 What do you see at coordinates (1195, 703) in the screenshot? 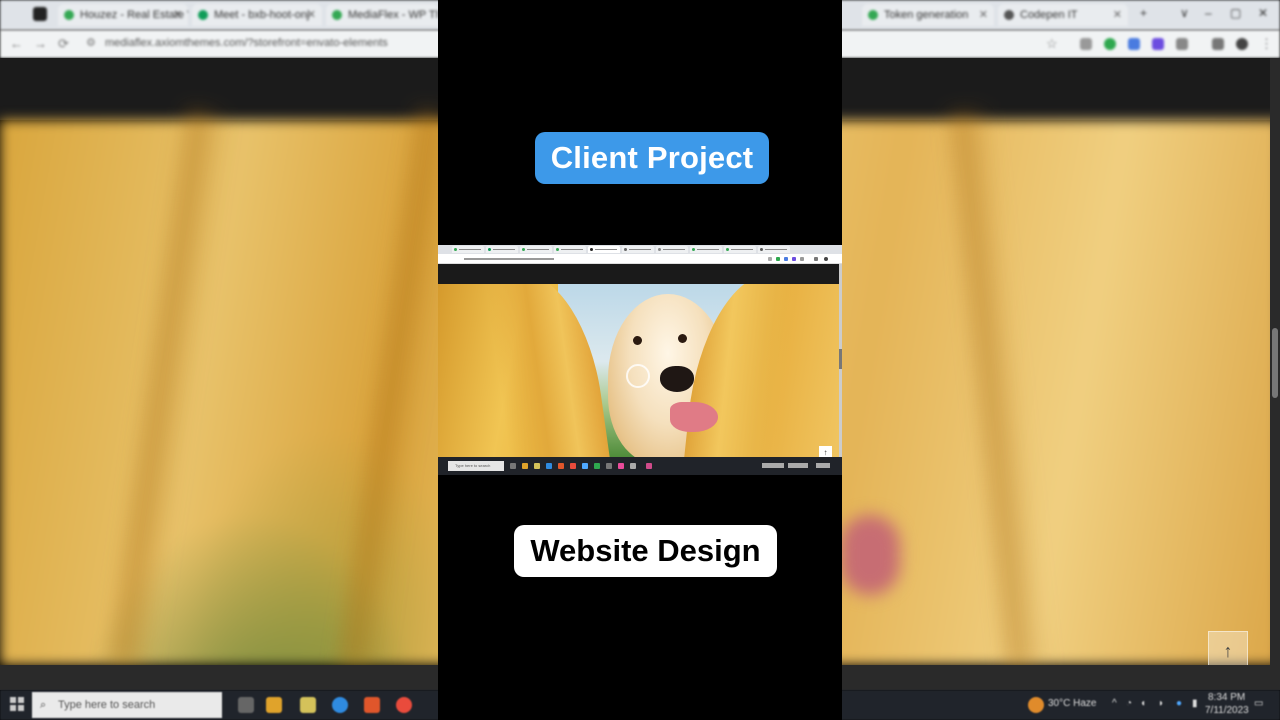
I see `microphone-icon: ▮` at bounding box center [1195, 703].